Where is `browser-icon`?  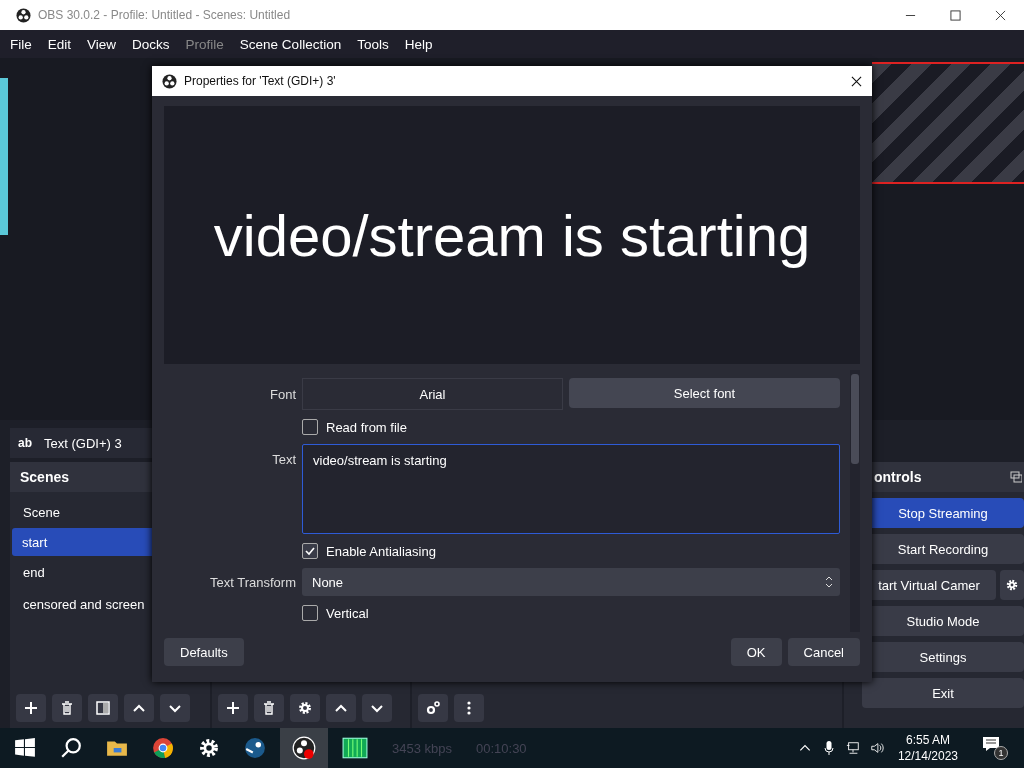
browser-icon is located at coordinates (163, 748).